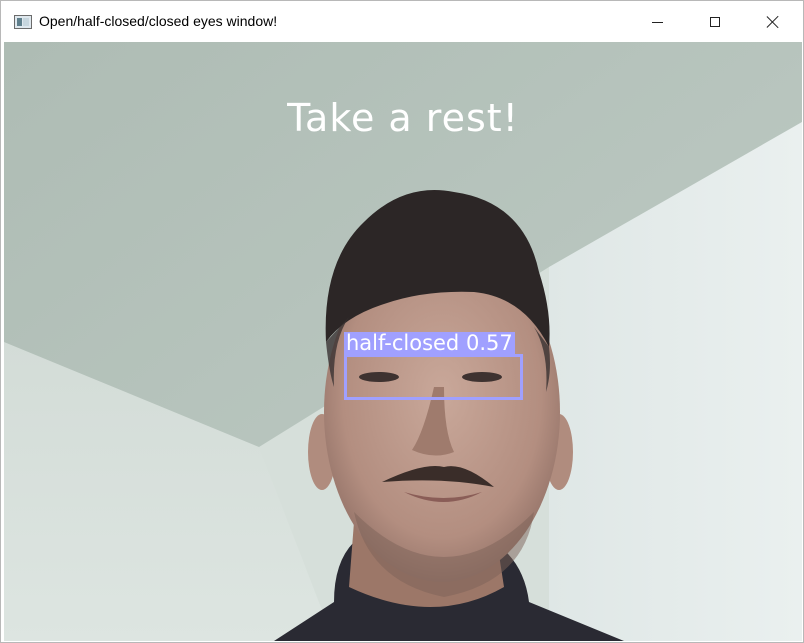  Describe the element at coordinates (489, 343) in the screenshot. I see `detection-confidence: 0.57` at that location.